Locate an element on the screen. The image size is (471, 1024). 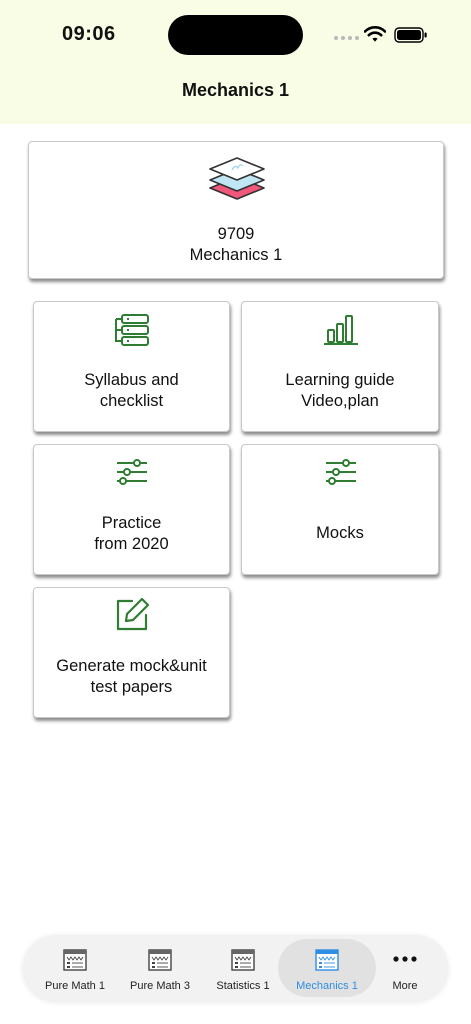
tab-more: More is located at coordinates (405, 968).